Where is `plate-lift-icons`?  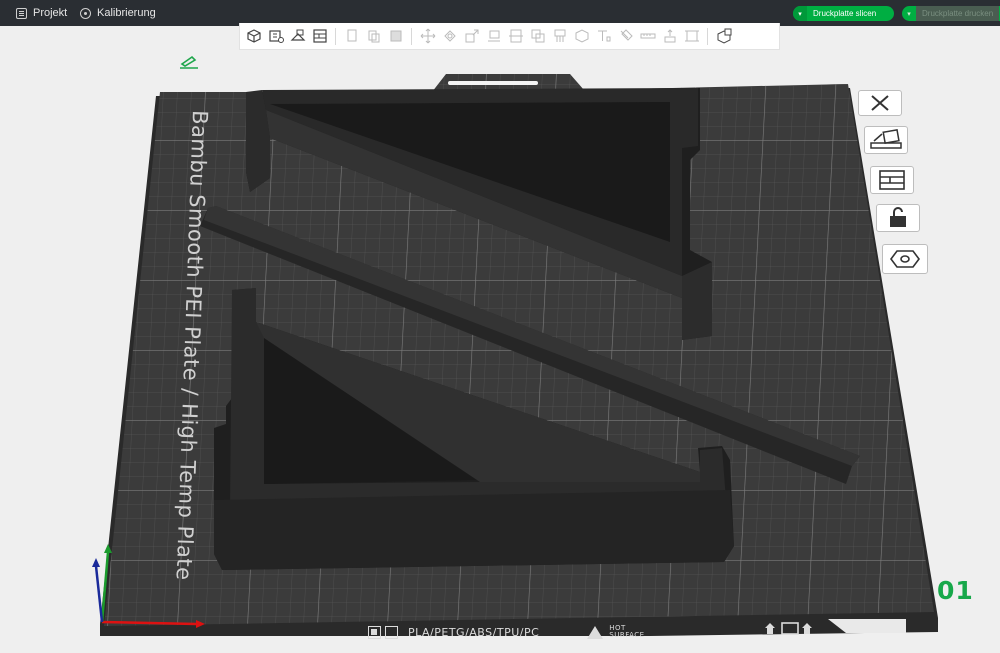
plate-lift-icons is located at coordinates (788, 628).